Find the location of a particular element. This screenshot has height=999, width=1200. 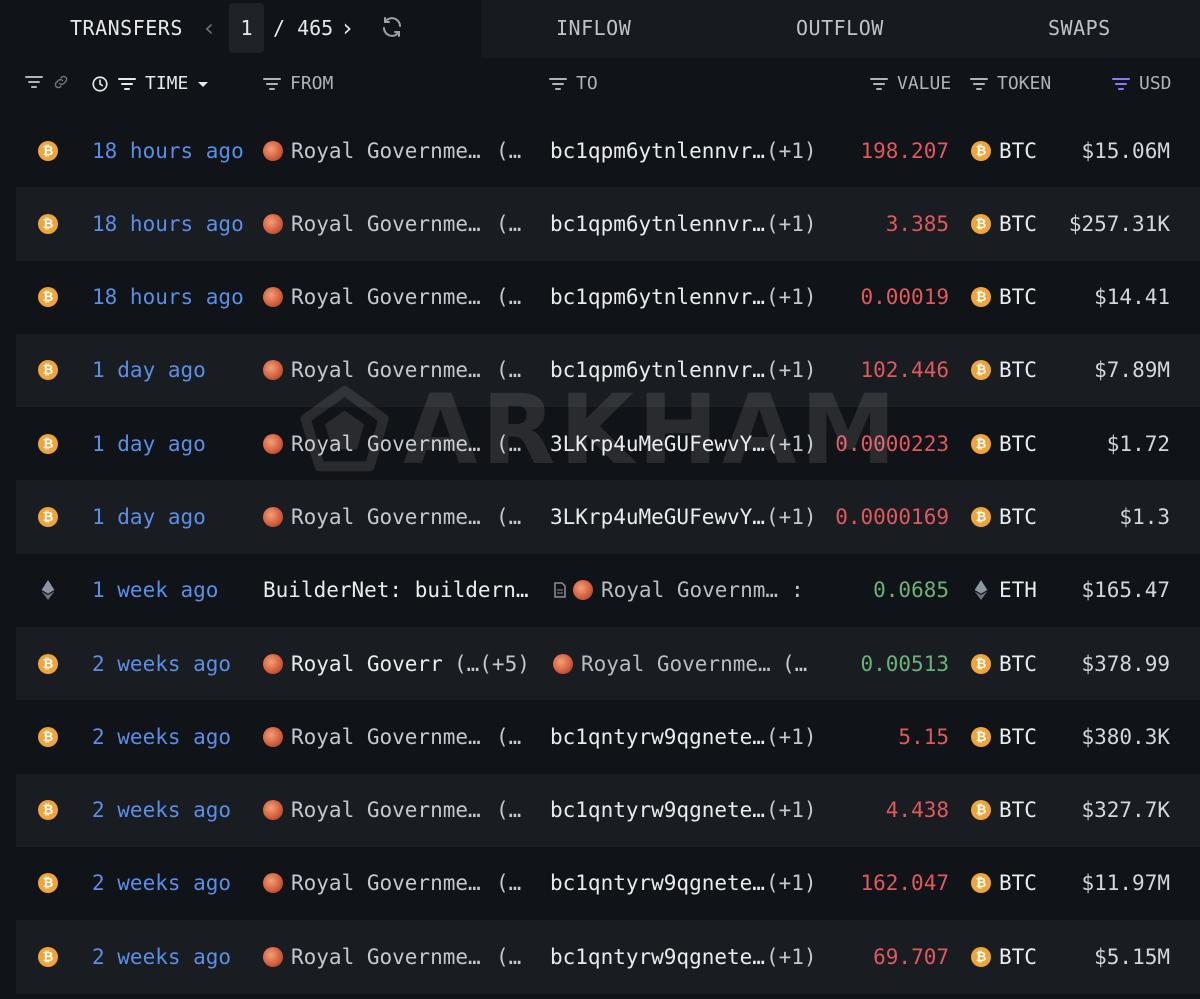

previous-page-button: ‹ is located at coordinates (209, 28).